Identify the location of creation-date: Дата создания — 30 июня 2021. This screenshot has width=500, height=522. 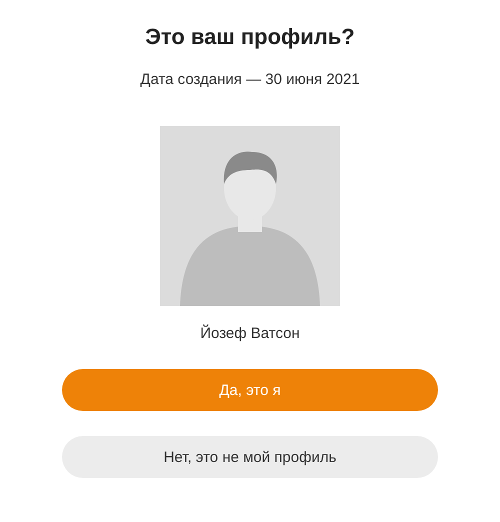
(250, 80).